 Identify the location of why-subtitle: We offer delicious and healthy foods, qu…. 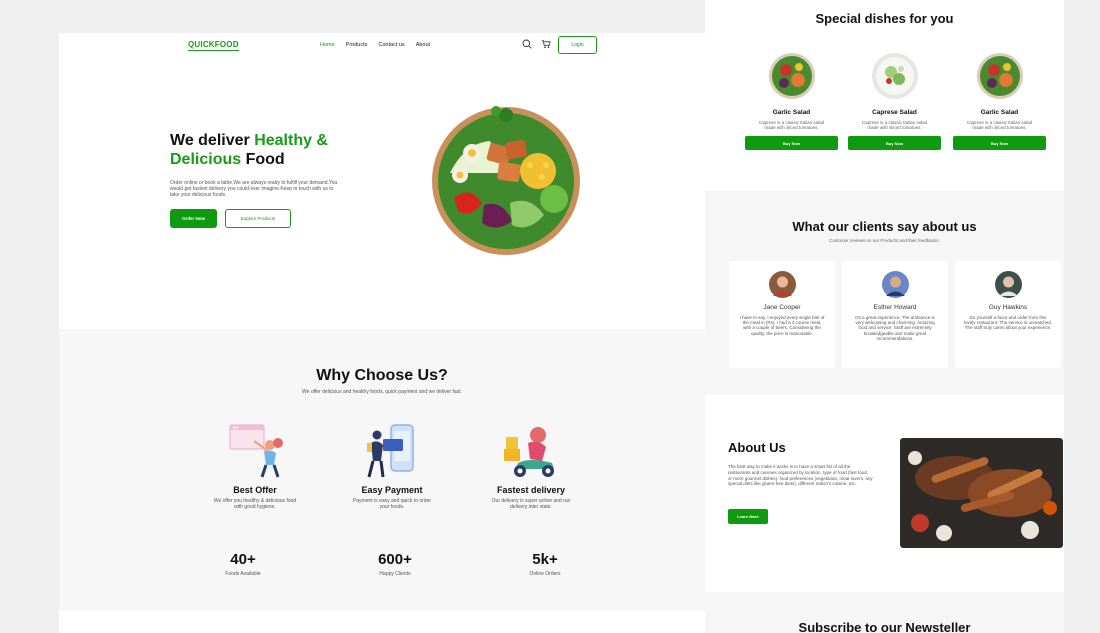
(382, 392).